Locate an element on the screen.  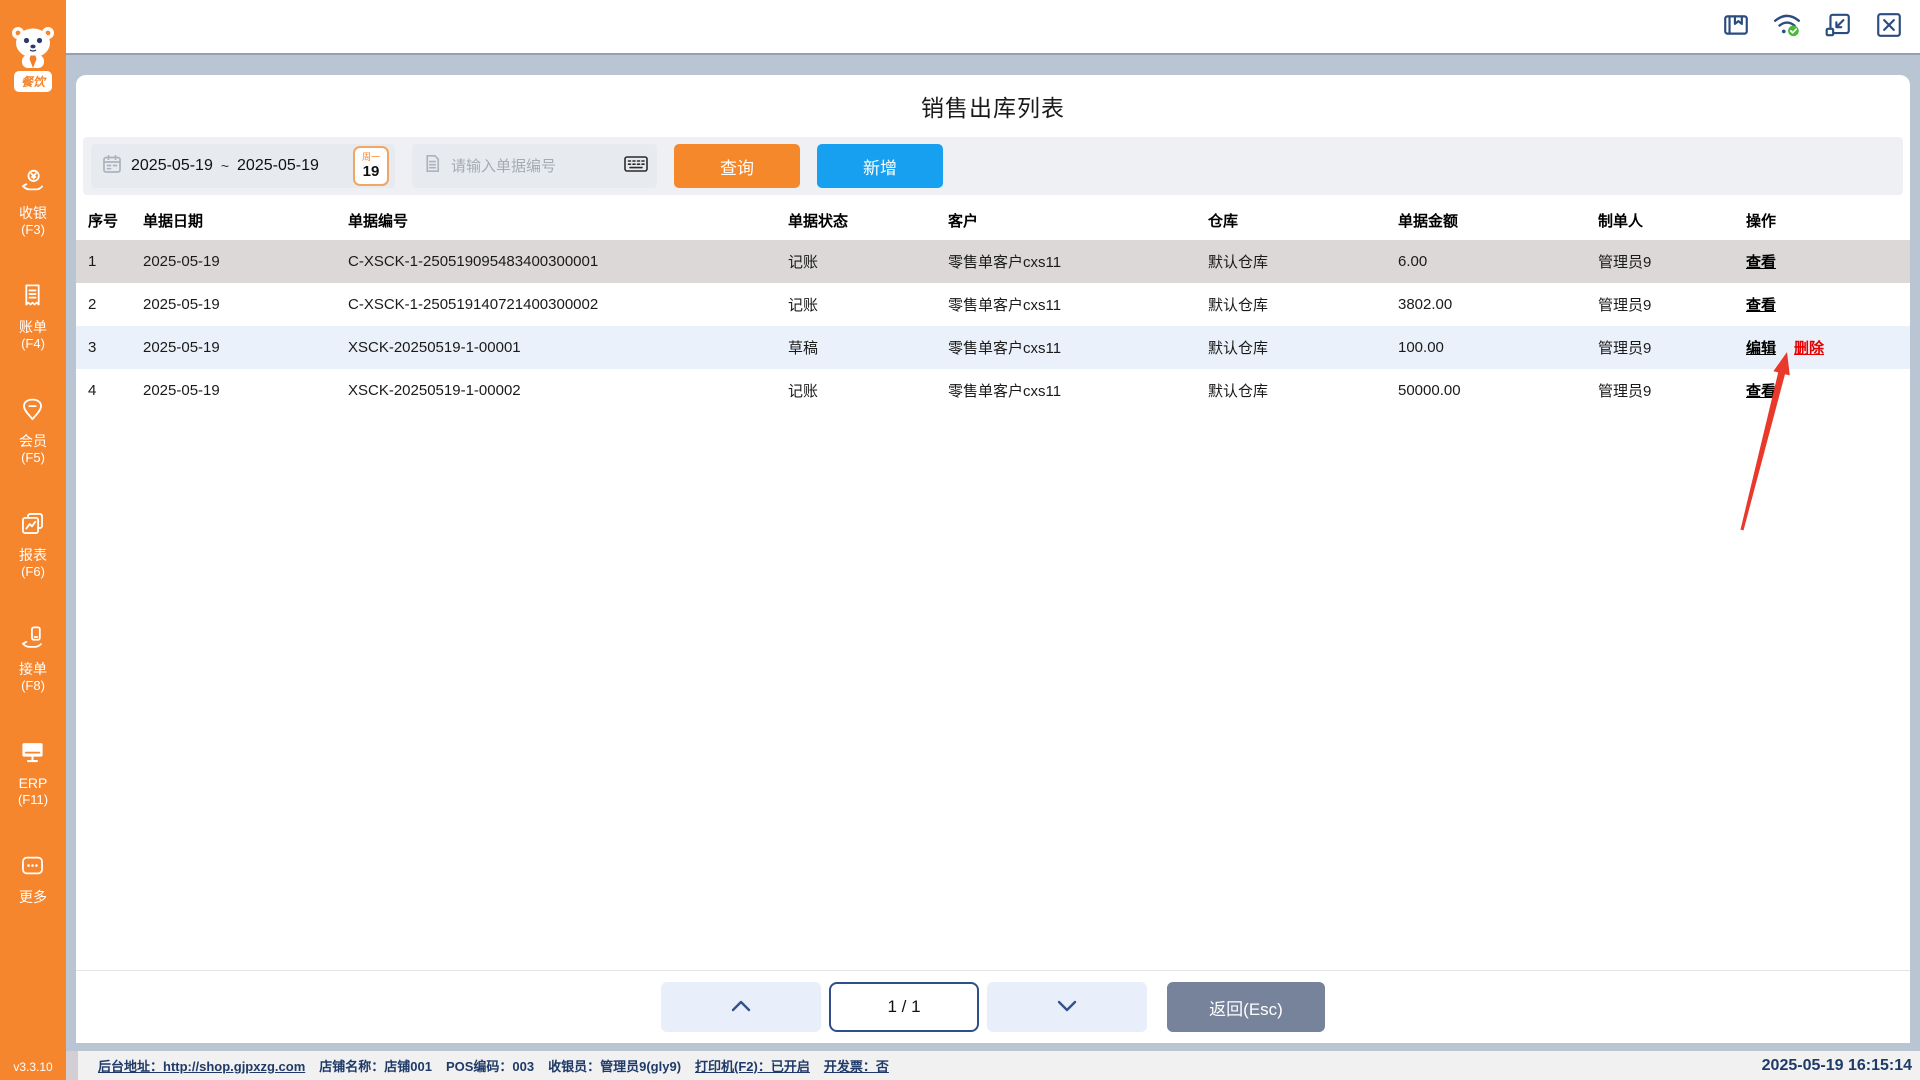
calendar-weekday: 周一 is located at coordinates (370, 157).